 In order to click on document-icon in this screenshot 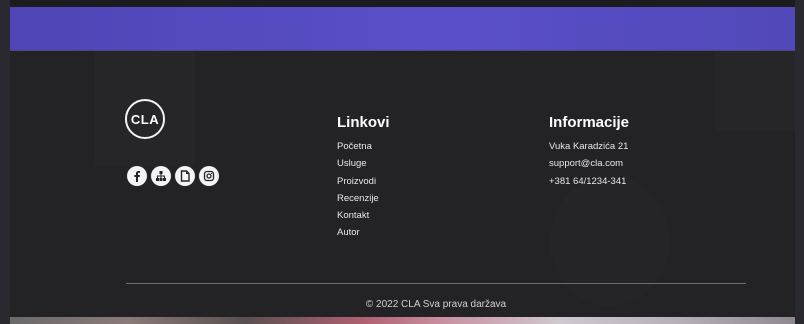, I will do `click(185, 176)`.